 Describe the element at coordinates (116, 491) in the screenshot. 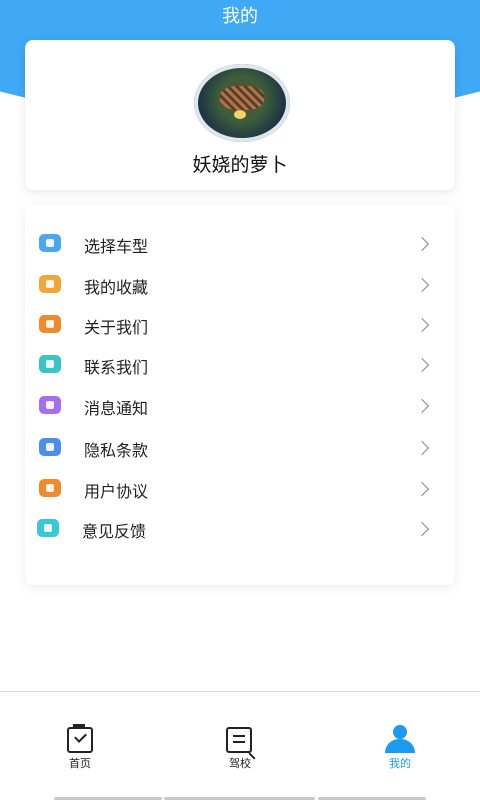

I see `menu-item-label: 用户协议` at that location.